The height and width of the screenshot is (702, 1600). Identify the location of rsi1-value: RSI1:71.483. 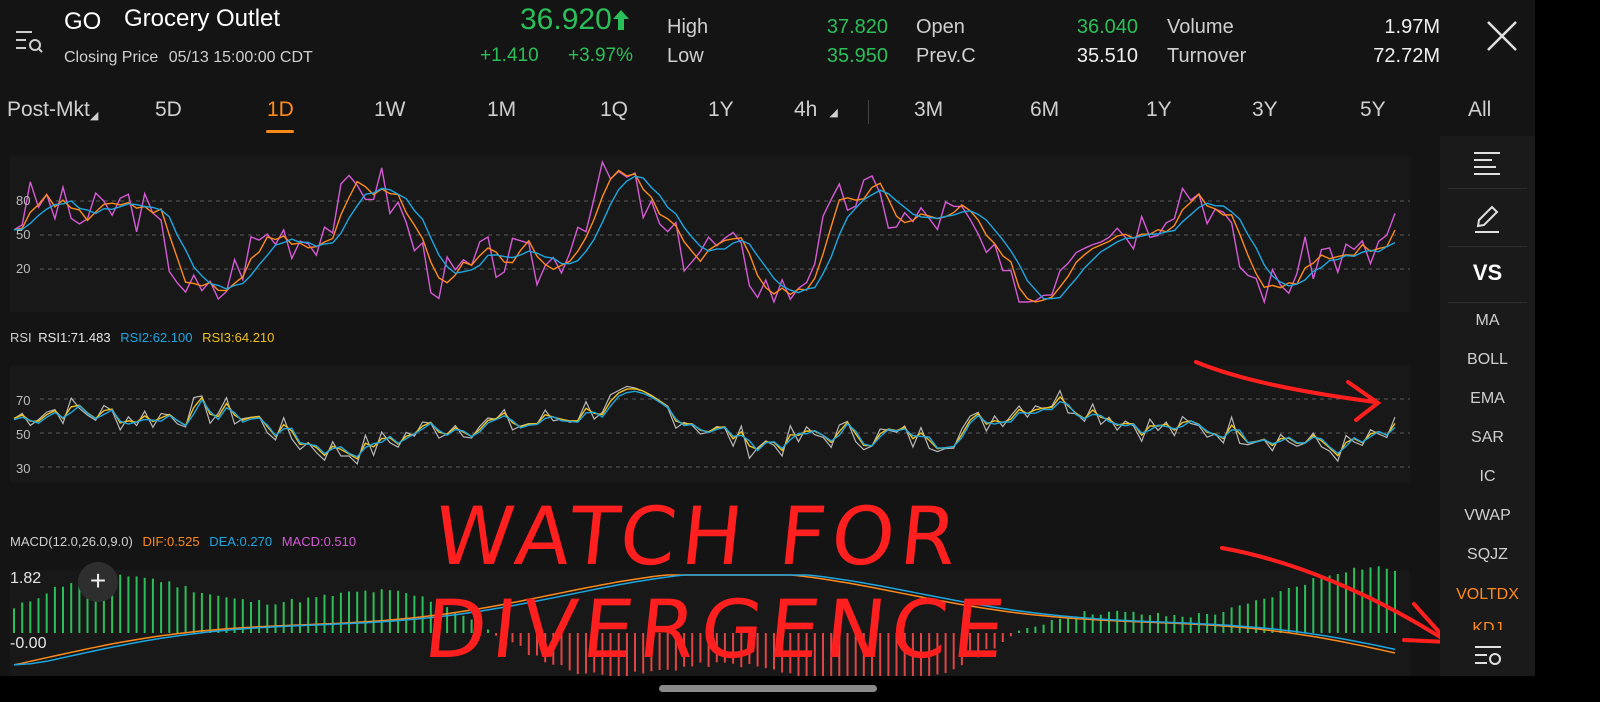
(74, 337).